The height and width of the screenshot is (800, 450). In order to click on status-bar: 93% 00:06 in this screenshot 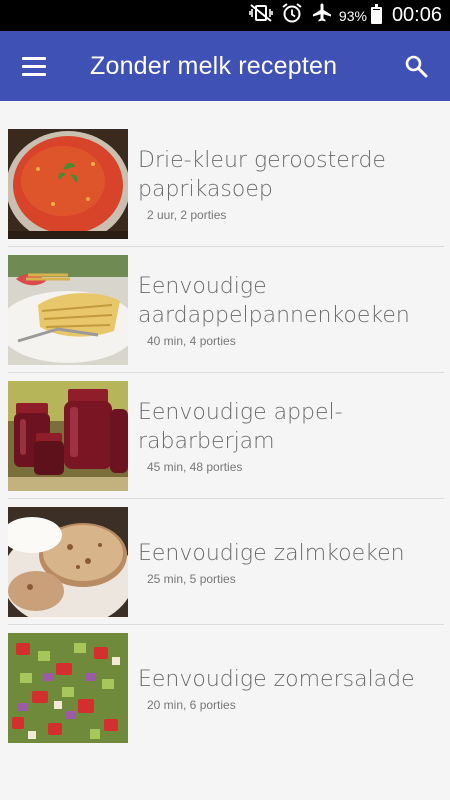, I will do `click(225, 15)`.